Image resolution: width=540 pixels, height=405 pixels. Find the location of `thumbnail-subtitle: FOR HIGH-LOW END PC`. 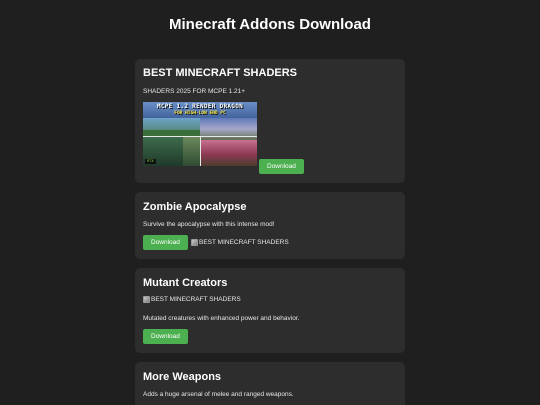

thumbnail-subtitle: FOR HIGH-LOW END PC is located at coordinates (200, 113).